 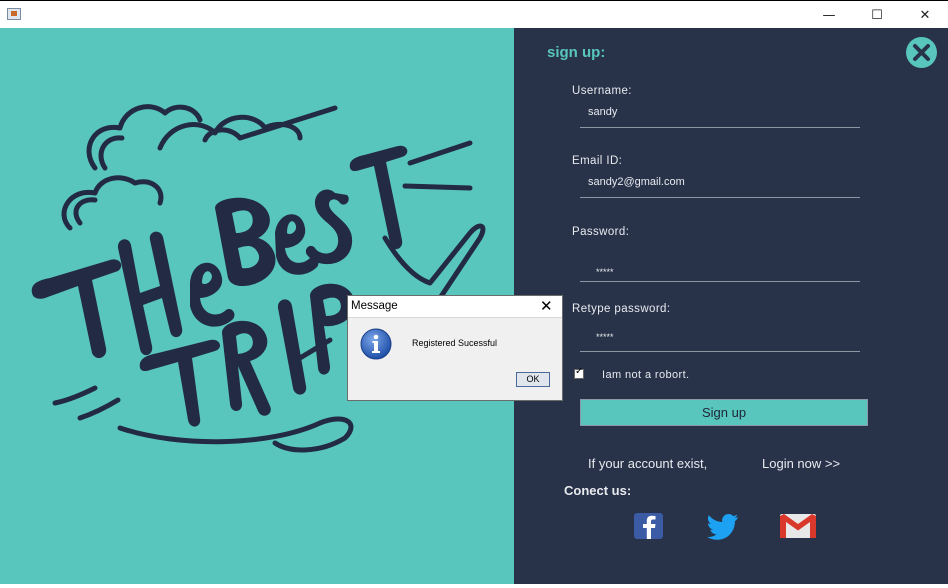 I want to click on close-icon, so click(x=921, y=52).